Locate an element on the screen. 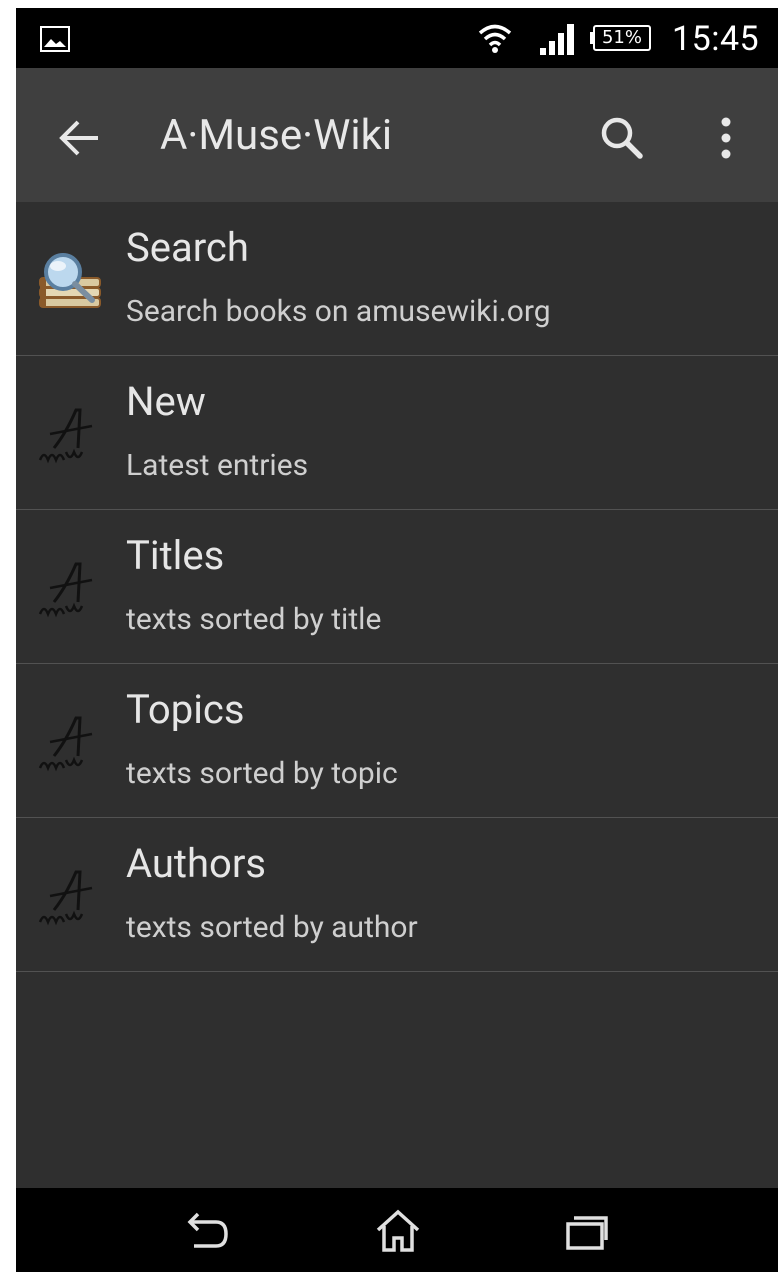 Image resolution: width=778 pixels, height=1272 pixels. menu-item-title: Search is located at coordinates (187, 247).